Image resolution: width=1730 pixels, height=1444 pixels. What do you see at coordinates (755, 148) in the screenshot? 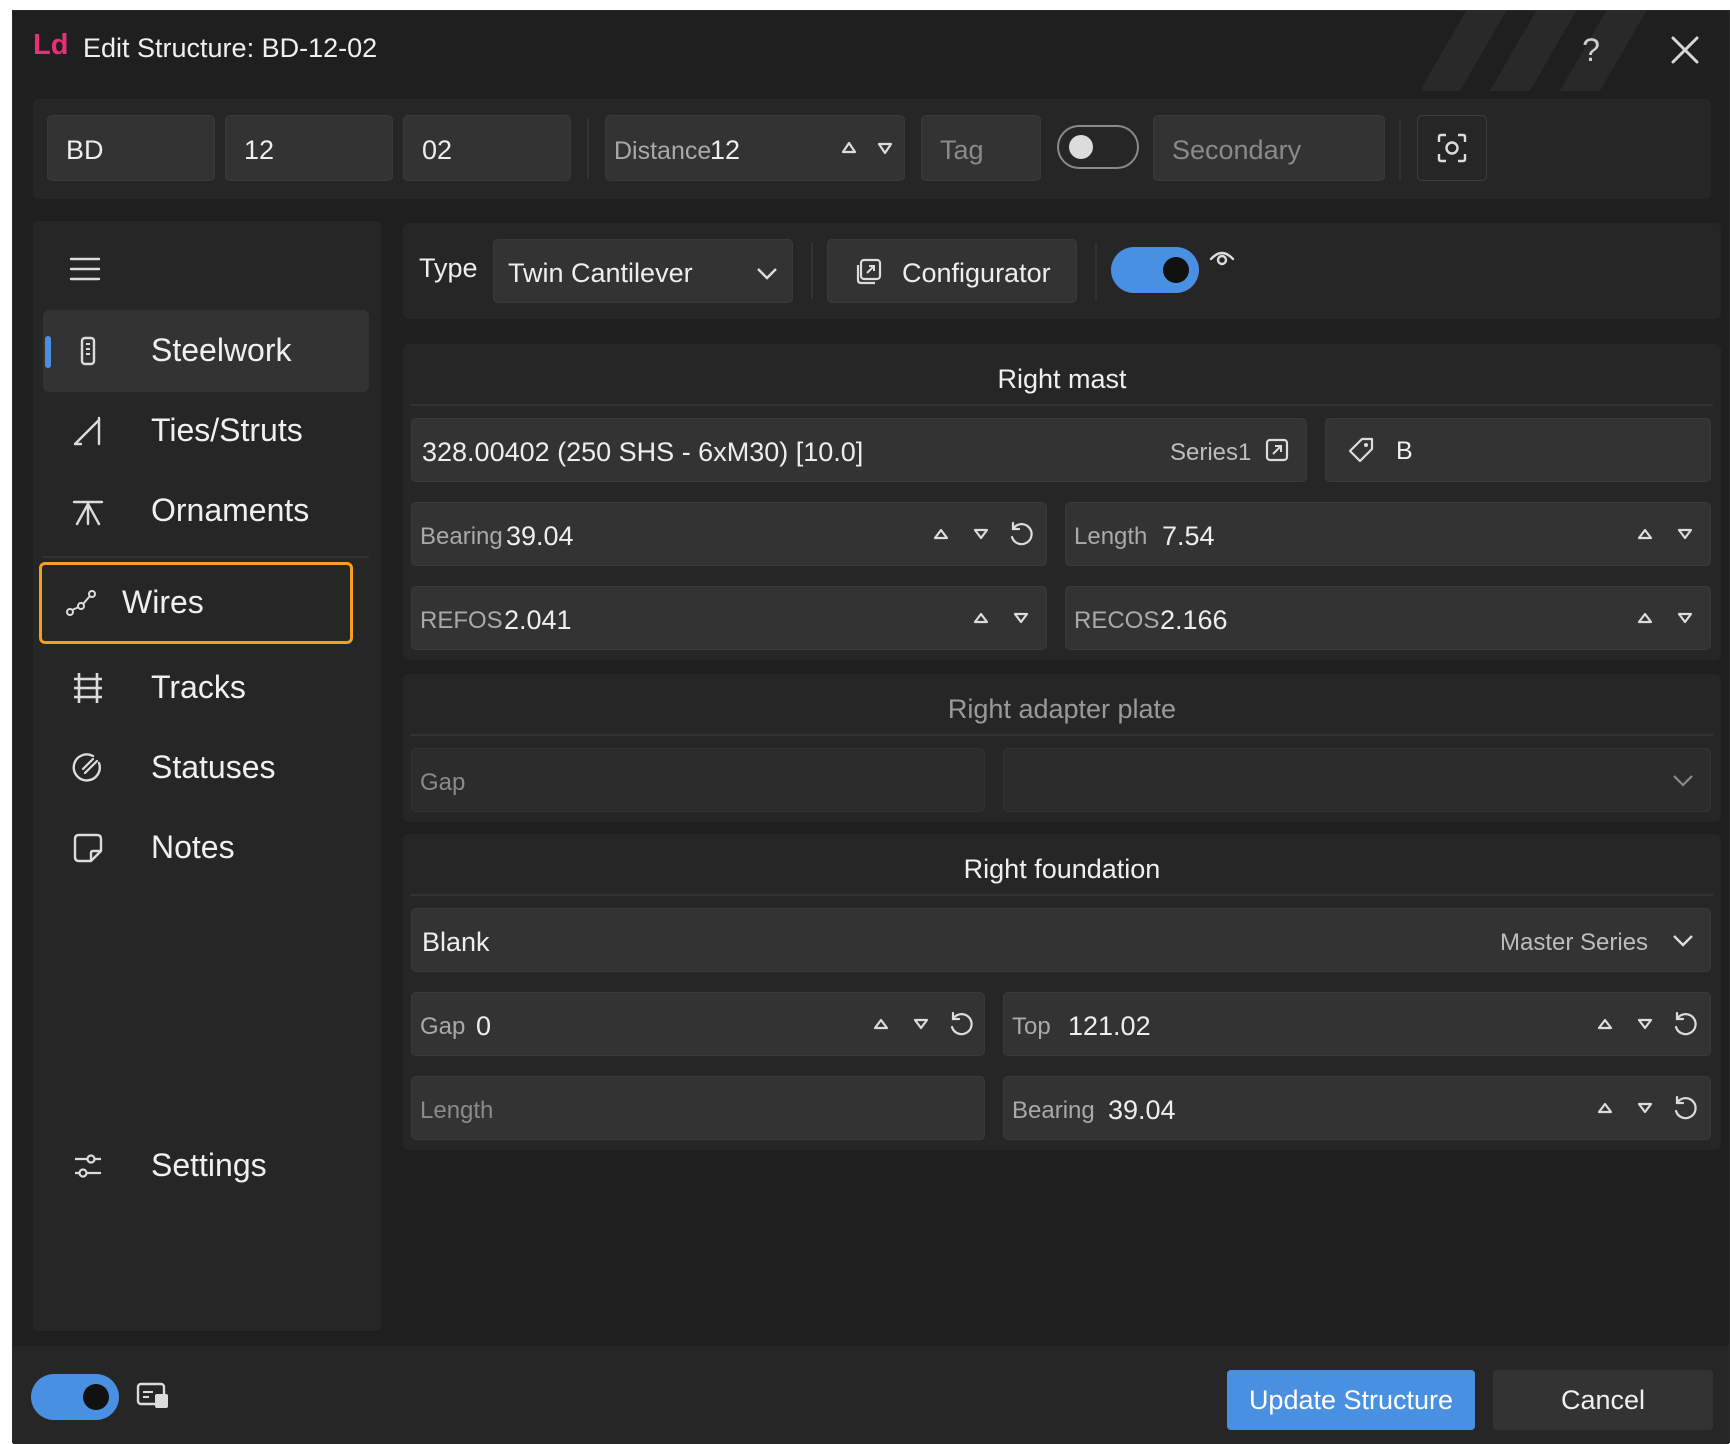
I see `distance-field: Distance 12` at bounding box center [755, 148].